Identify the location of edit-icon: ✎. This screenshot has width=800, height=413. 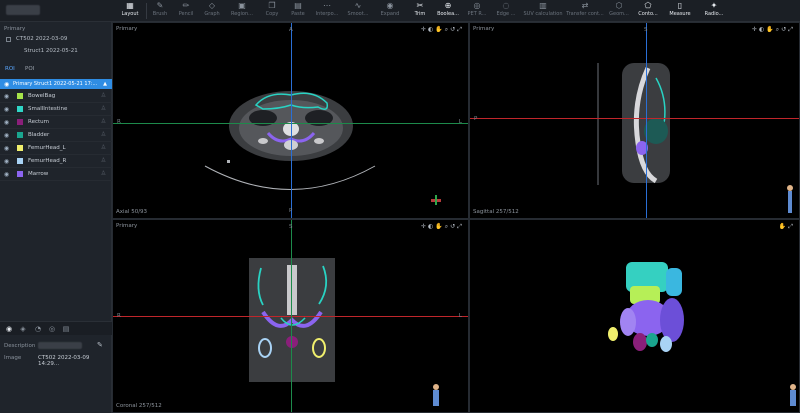
(100, 345).